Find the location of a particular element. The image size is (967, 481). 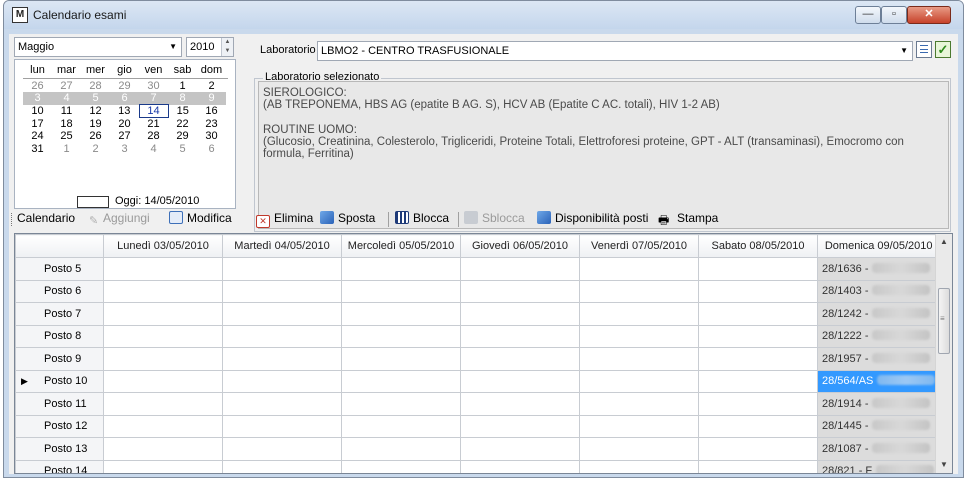

calendar-day: 17 is located at coordinates (37, 124).